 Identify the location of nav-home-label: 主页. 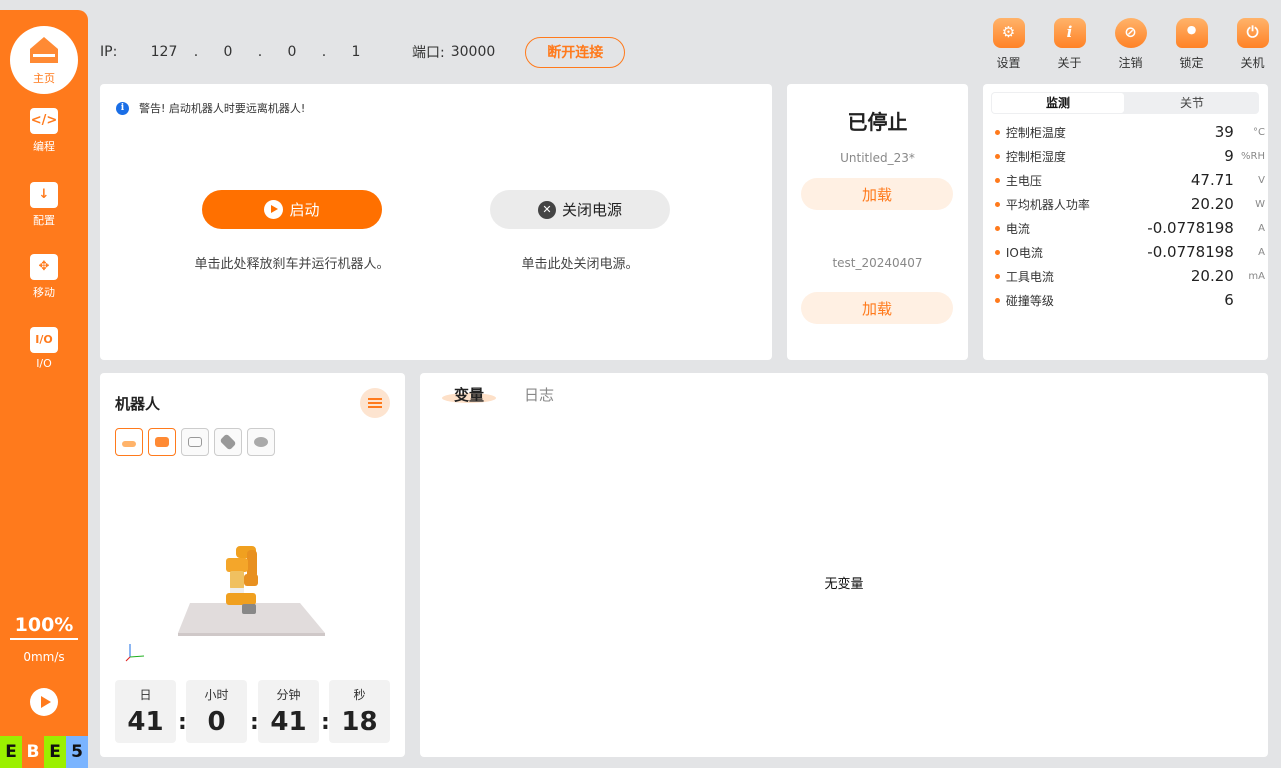
(44, 78).